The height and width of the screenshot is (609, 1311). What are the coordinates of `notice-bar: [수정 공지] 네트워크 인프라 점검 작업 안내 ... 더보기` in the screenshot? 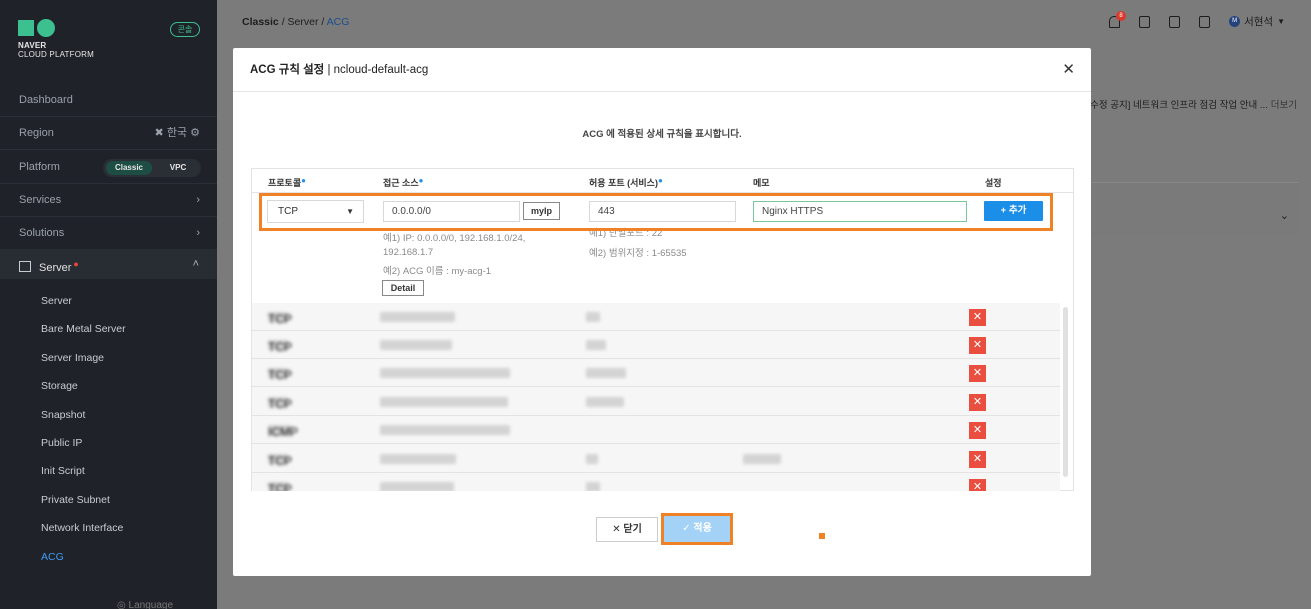 It's located at (1193, 104).